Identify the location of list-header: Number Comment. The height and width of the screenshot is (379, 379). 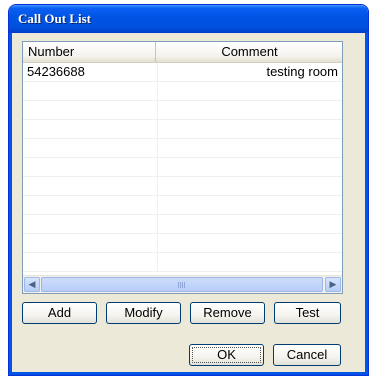
(182, 52).